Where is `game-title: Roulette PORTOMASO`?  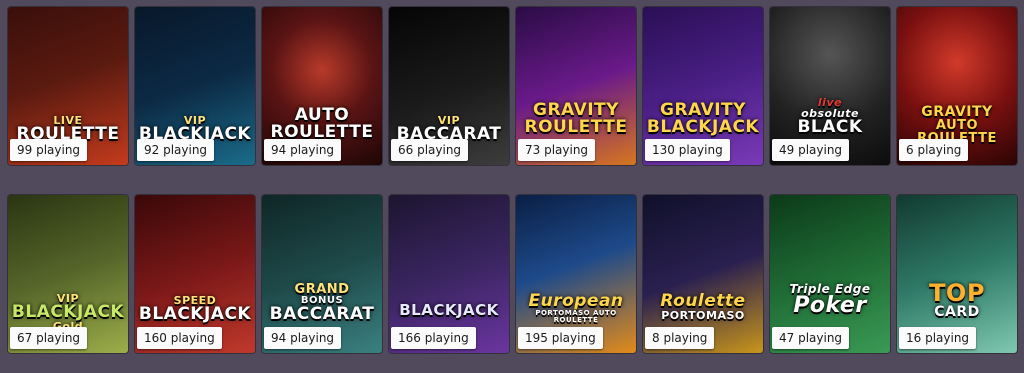 game-title: Roulette PORTOMASO is located at coordinates (703, 306).